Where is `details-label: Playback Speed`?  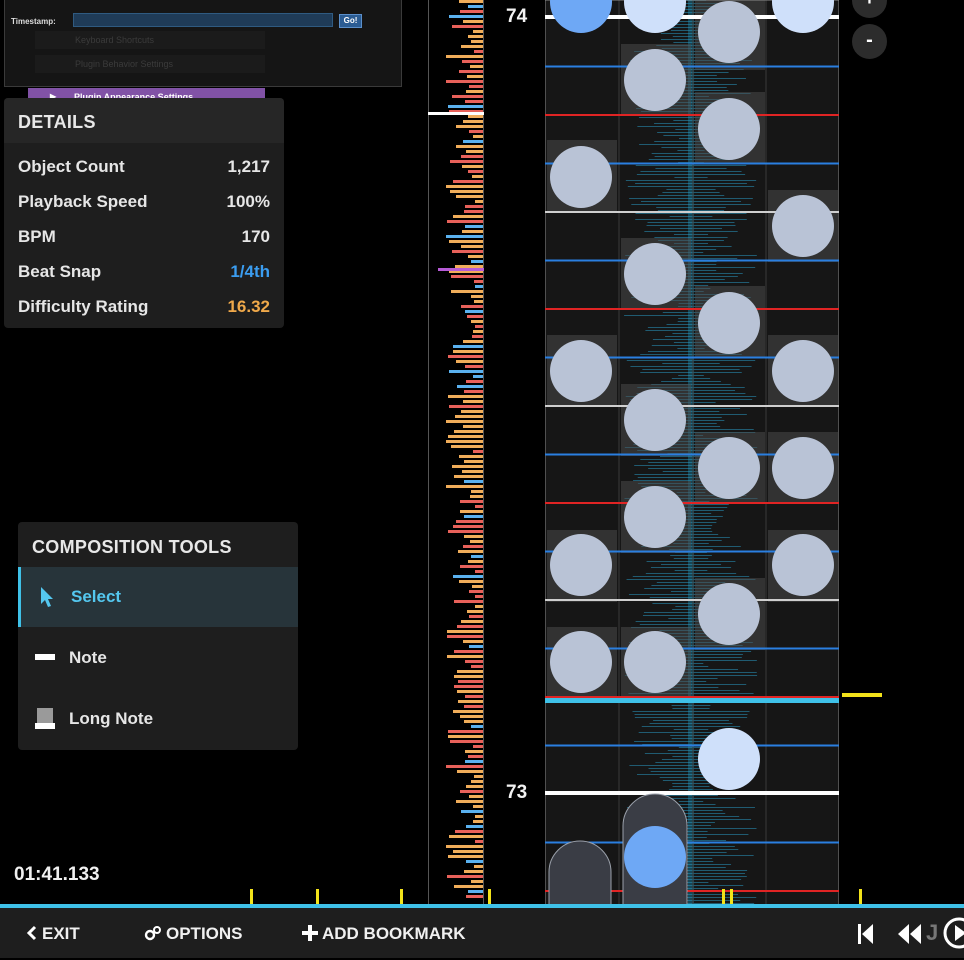
details-label: Playback Speed is located at coordinates (83, 201).